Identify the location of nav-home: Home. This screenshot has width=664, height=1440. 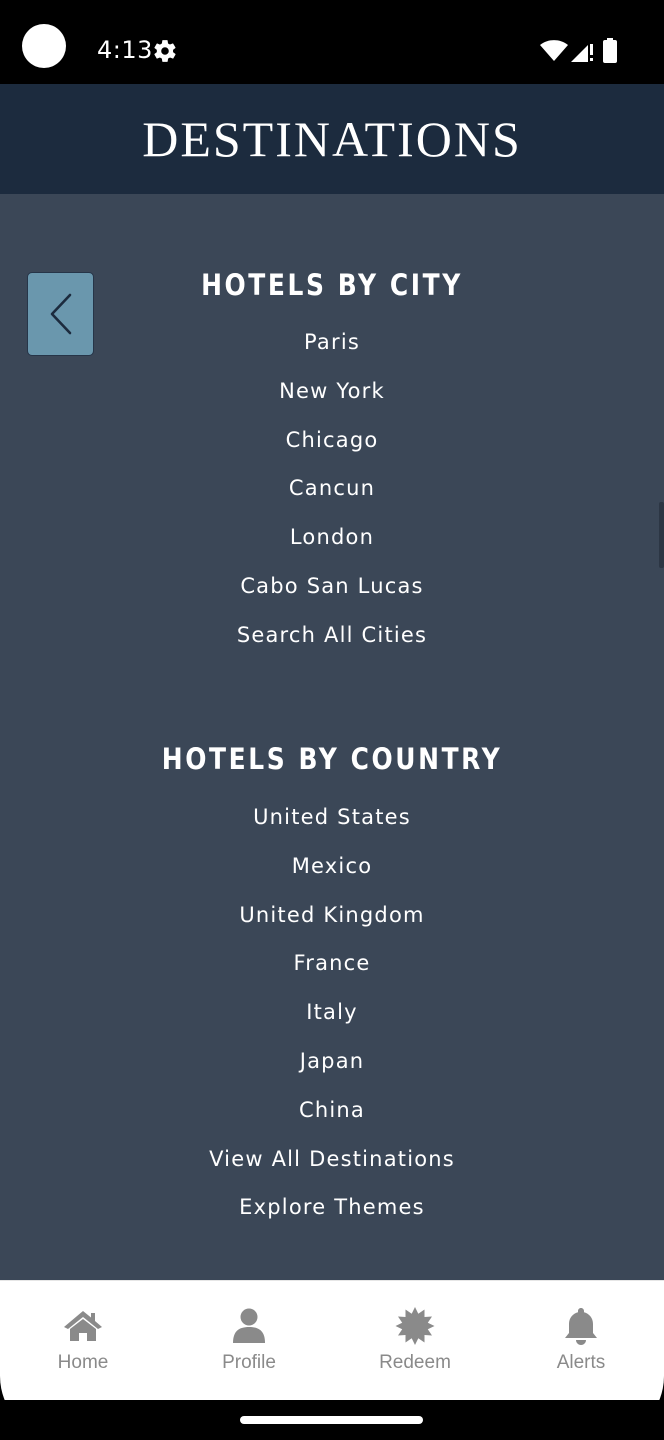
(83, 1340).